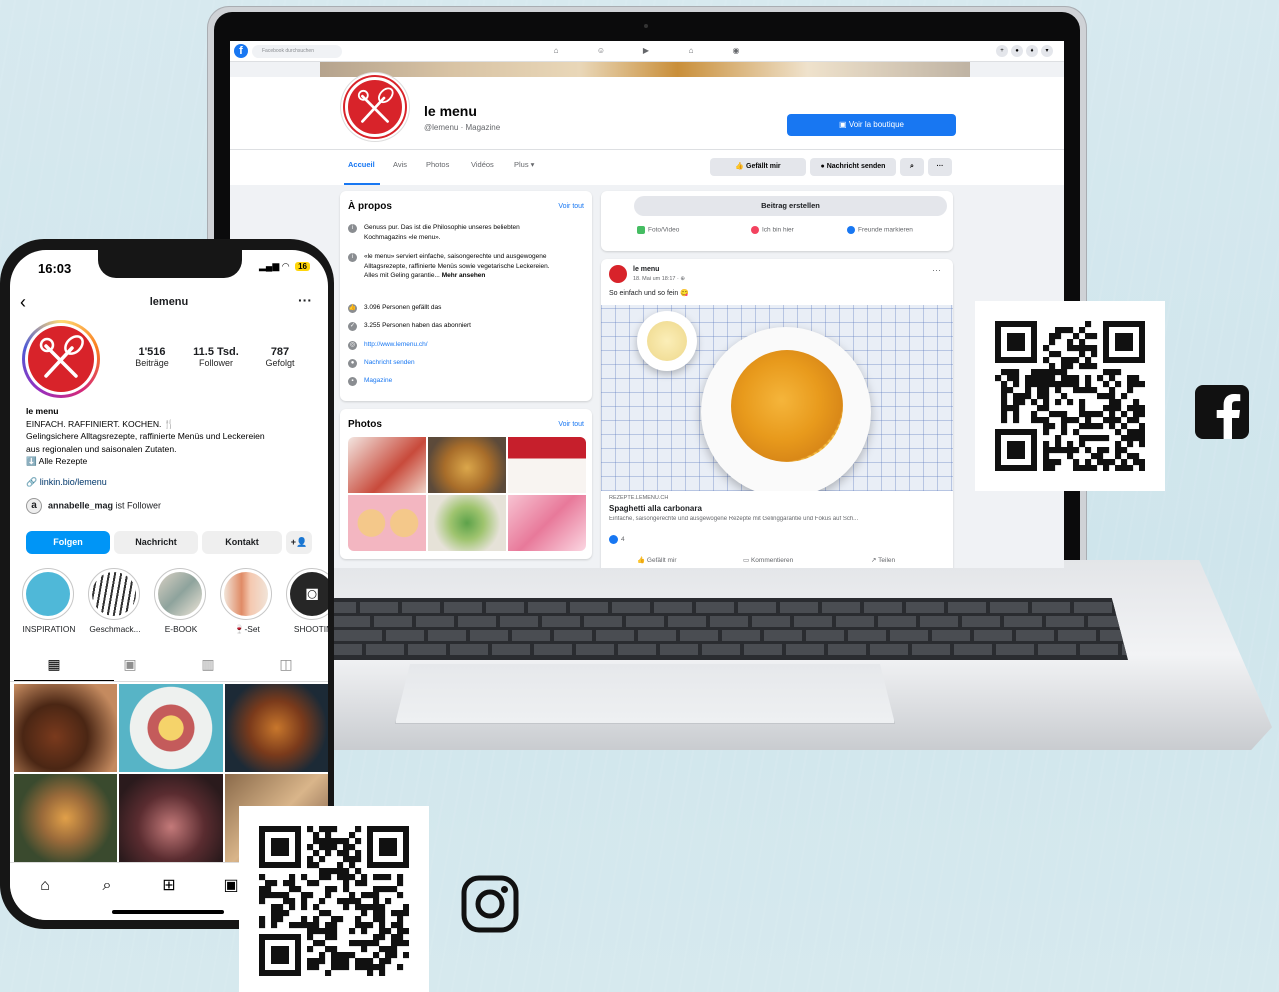 The image size is (1279, 992). What do you see at coordinates (758, 167) in the screenshot?
I see `like-page-button: 👍 Gefällt mir` at bounding box center [758, 167].